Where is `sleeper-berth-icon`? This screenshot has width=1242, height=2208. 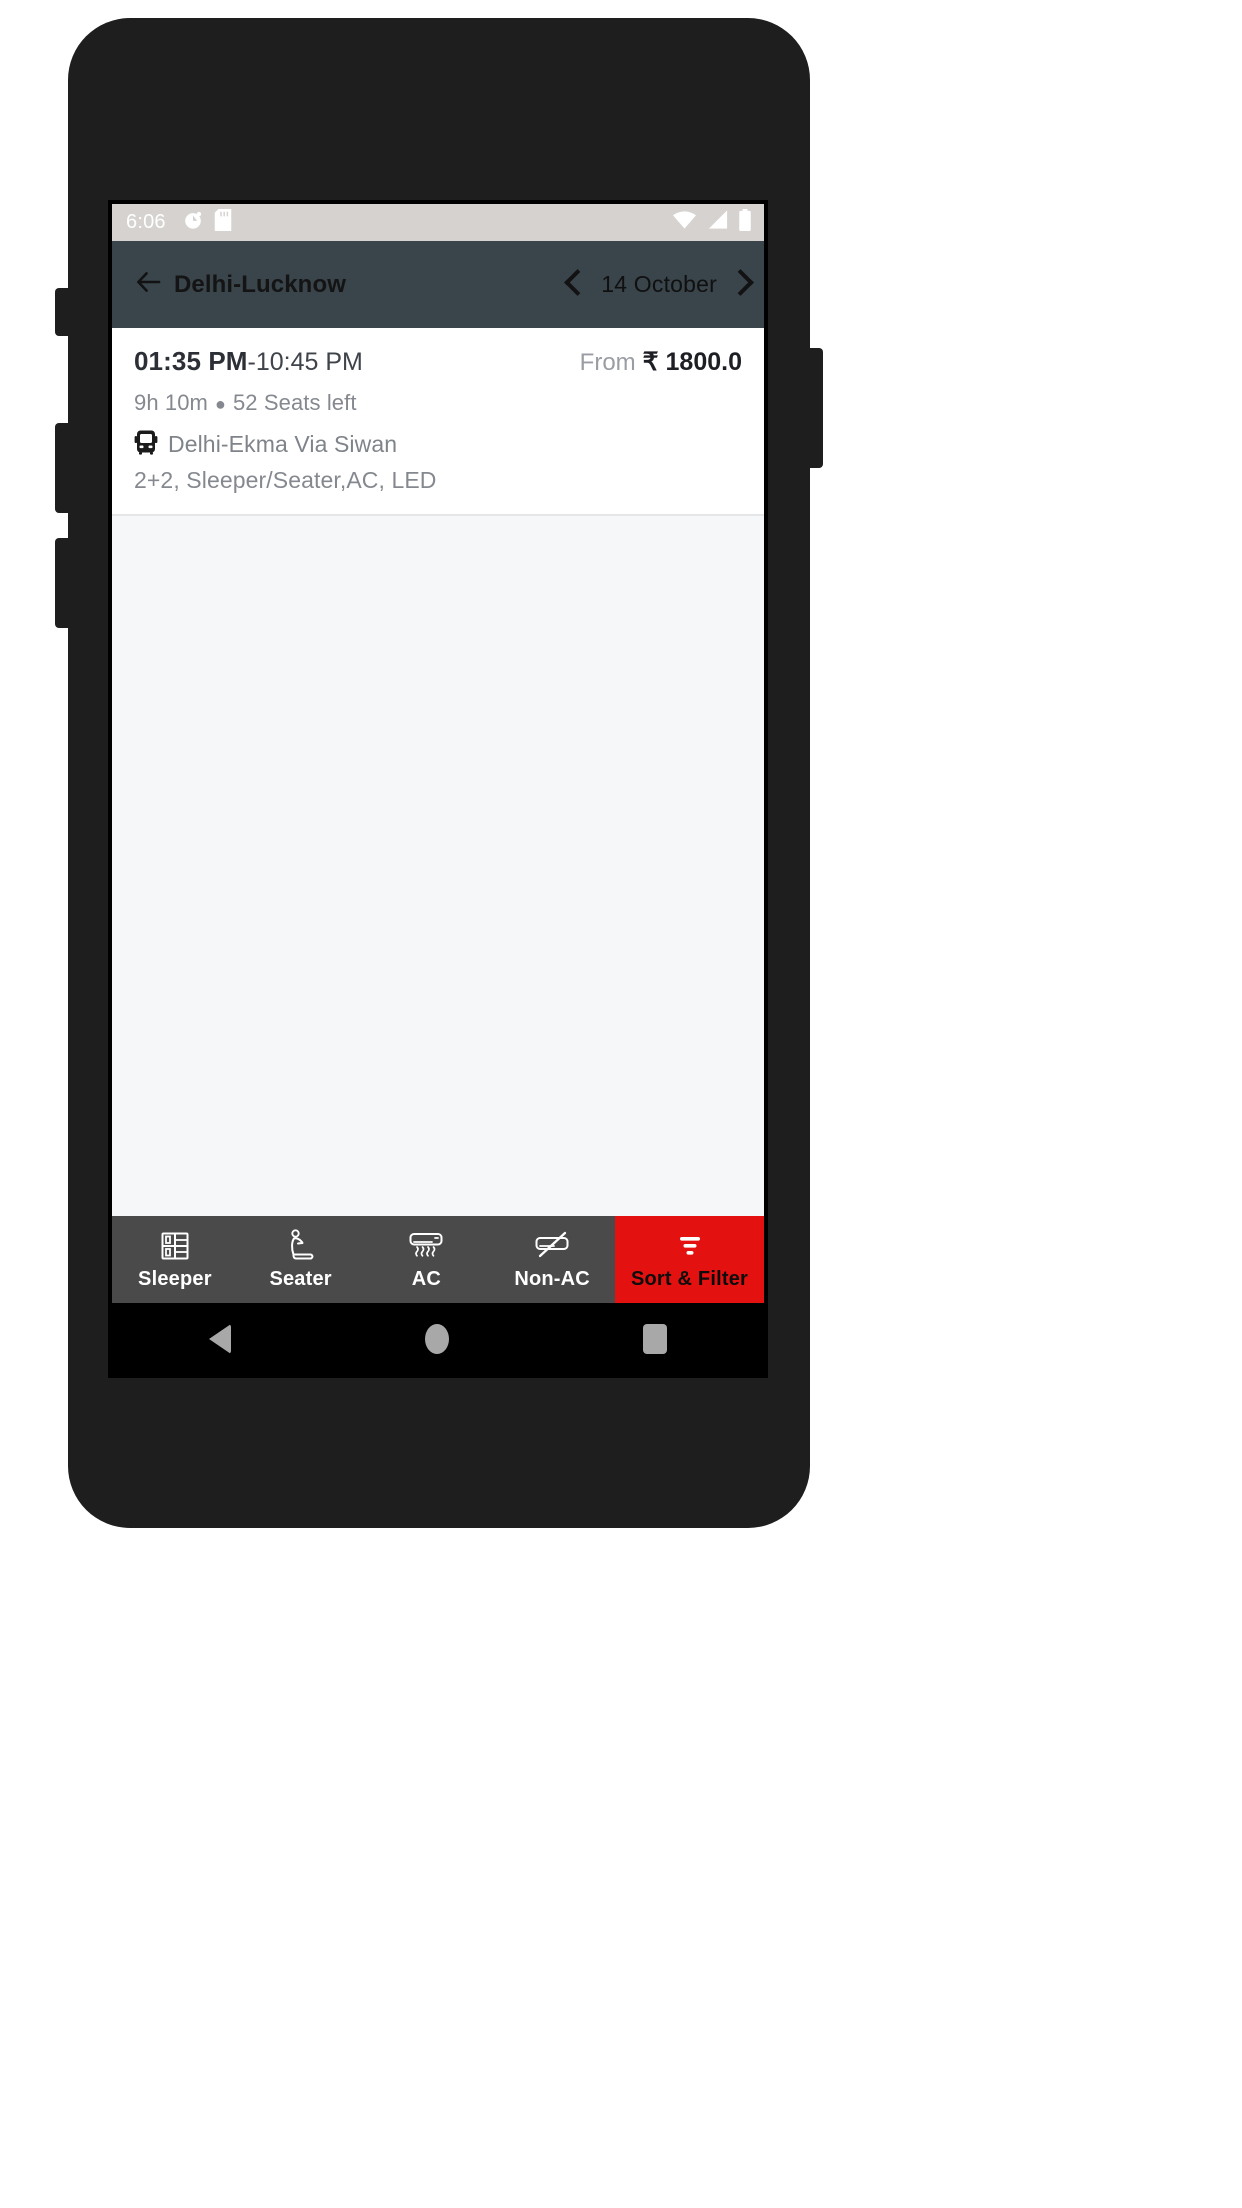 sleeper-berth-icon is located at coordinates (175, 1246).